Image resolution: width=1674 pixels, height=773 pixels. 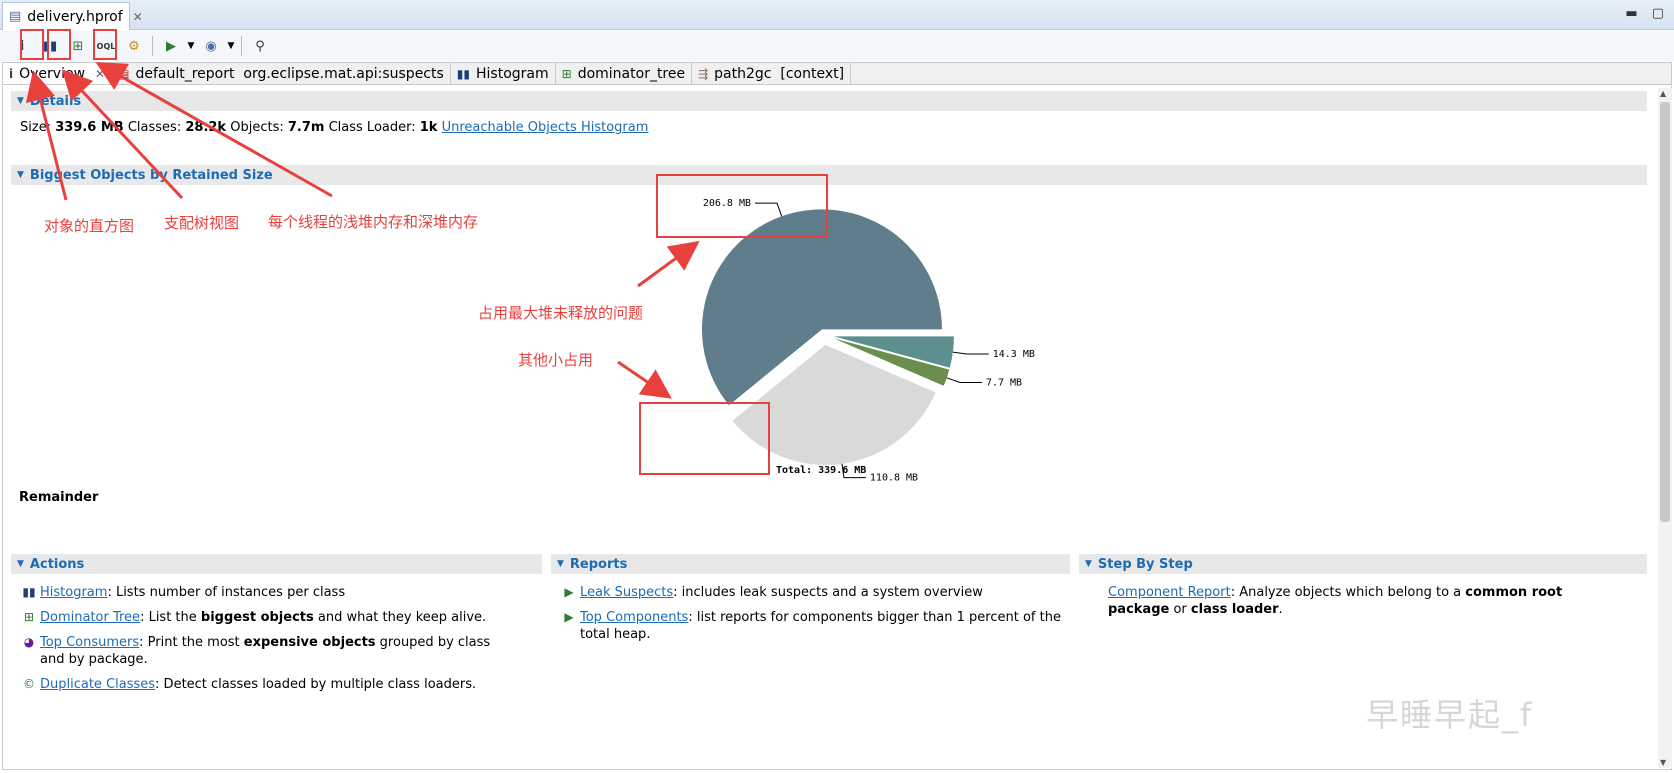 What do you see at coordinates (545, 127) in the screenshot?
I see `unreachable-objects-link: Unreachable Objects Histogram` at bounding box center [545, 127].